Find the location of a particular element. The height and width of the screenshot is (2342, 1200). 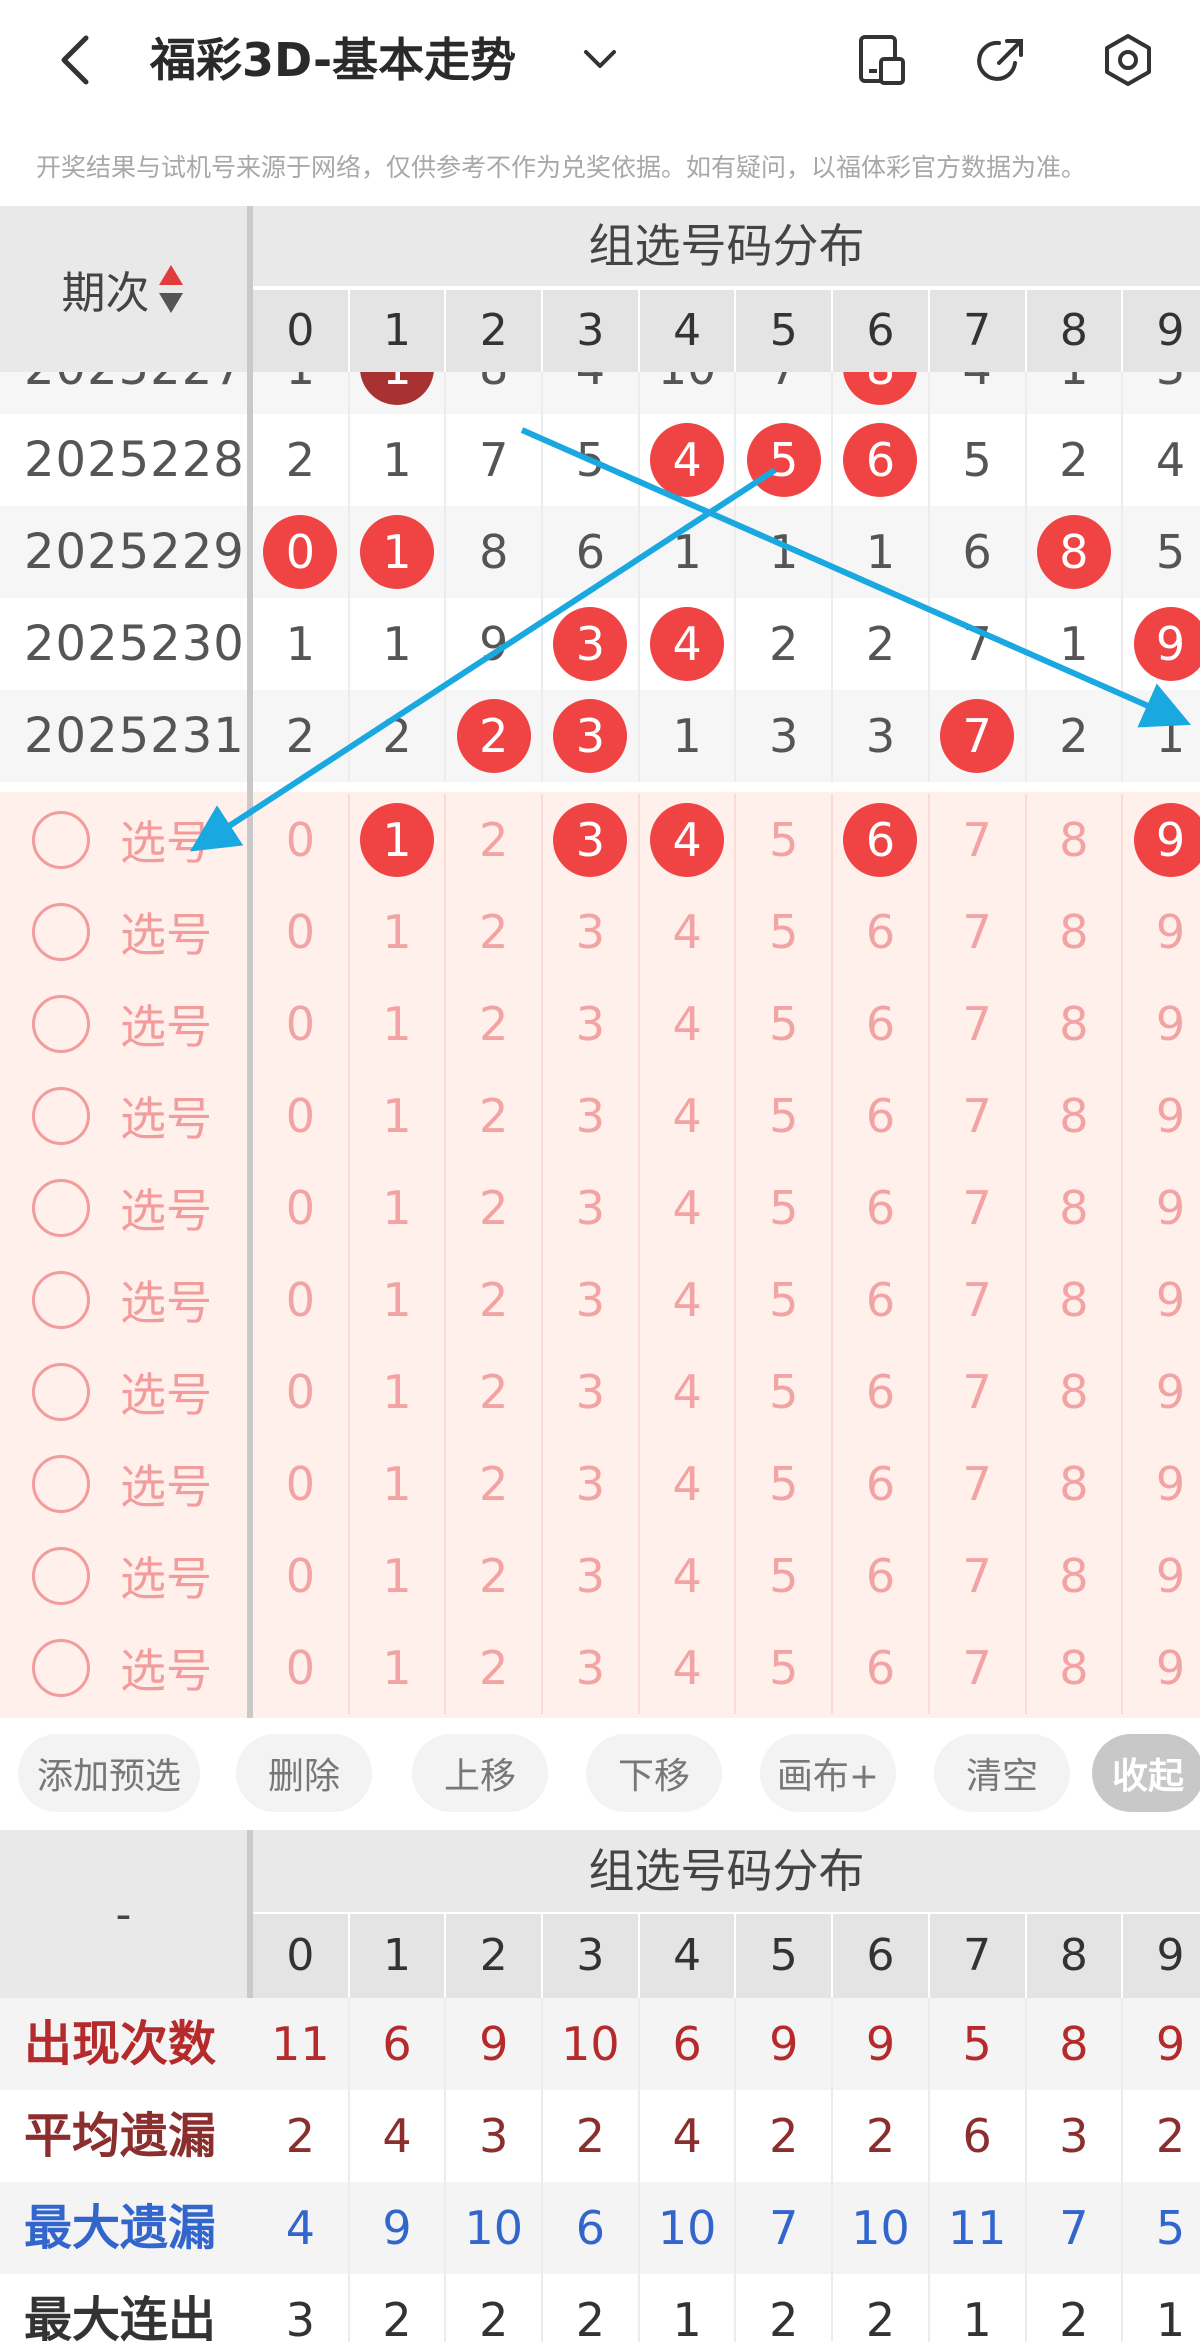

move-down-button: 下移 is located at coordinates (654, 1773).